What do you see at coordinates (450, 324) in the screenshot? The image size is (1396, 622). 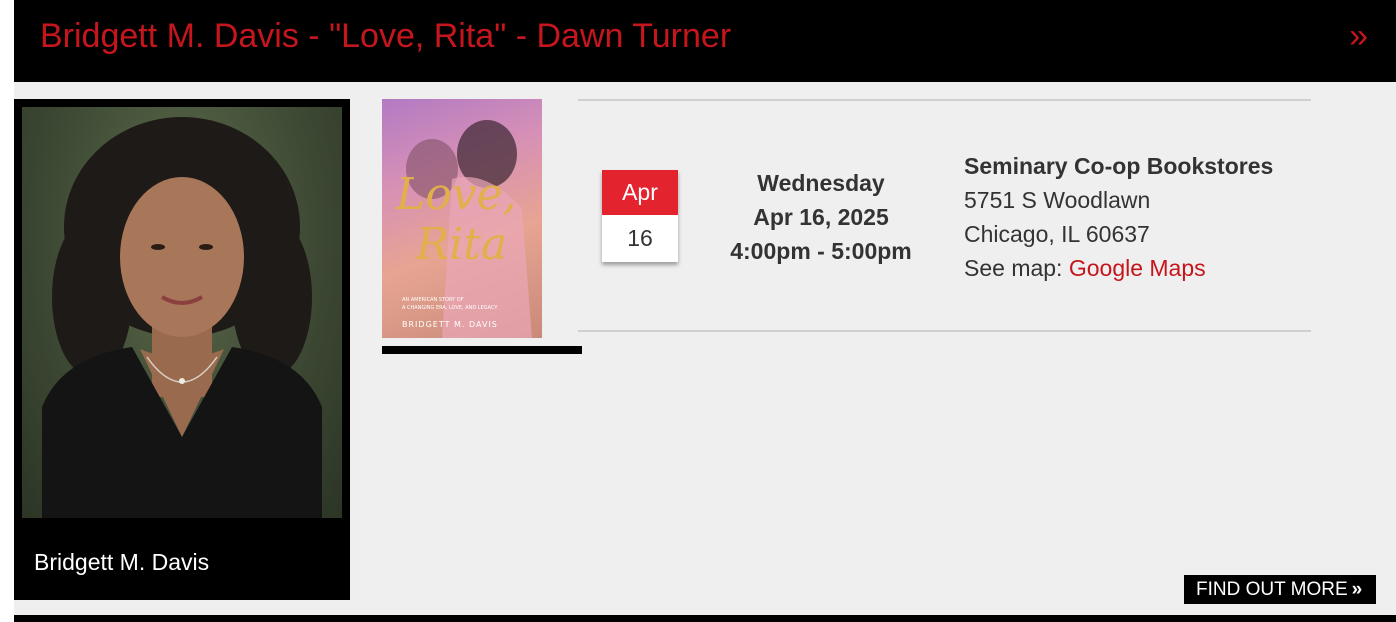 I see `cover-author: BRIDGETT M. DAVIS` at bounding box center [450, 324].